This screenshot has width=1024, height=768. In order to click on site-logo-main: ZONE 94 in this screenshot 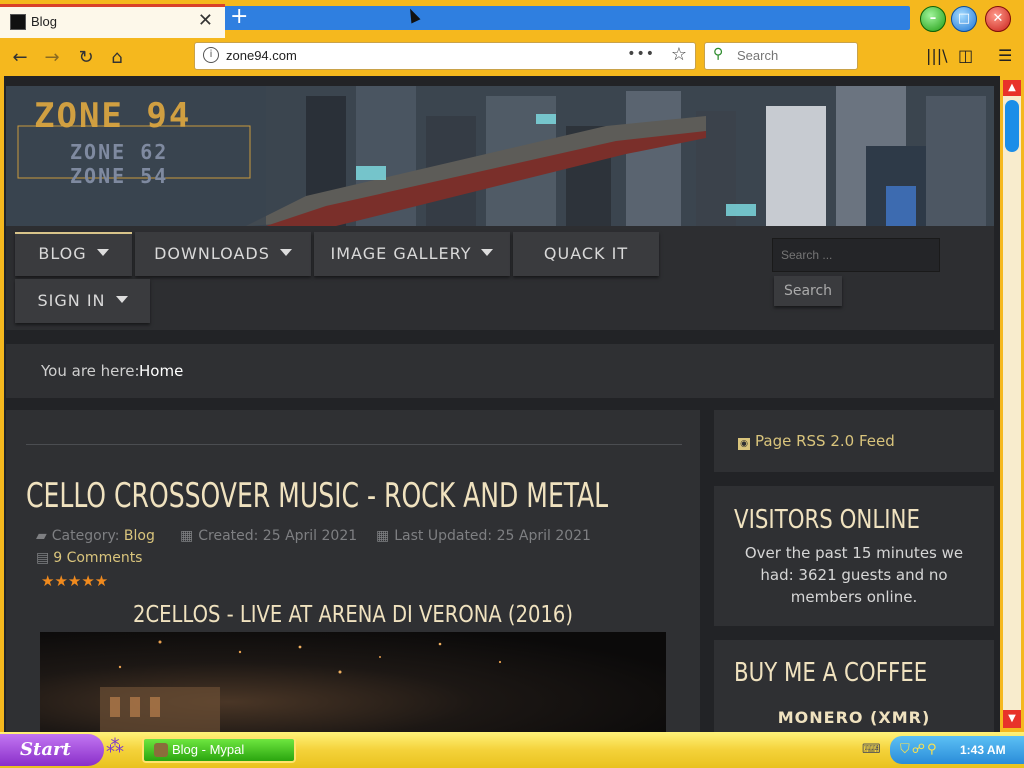, I will do `click(112, 116)`.